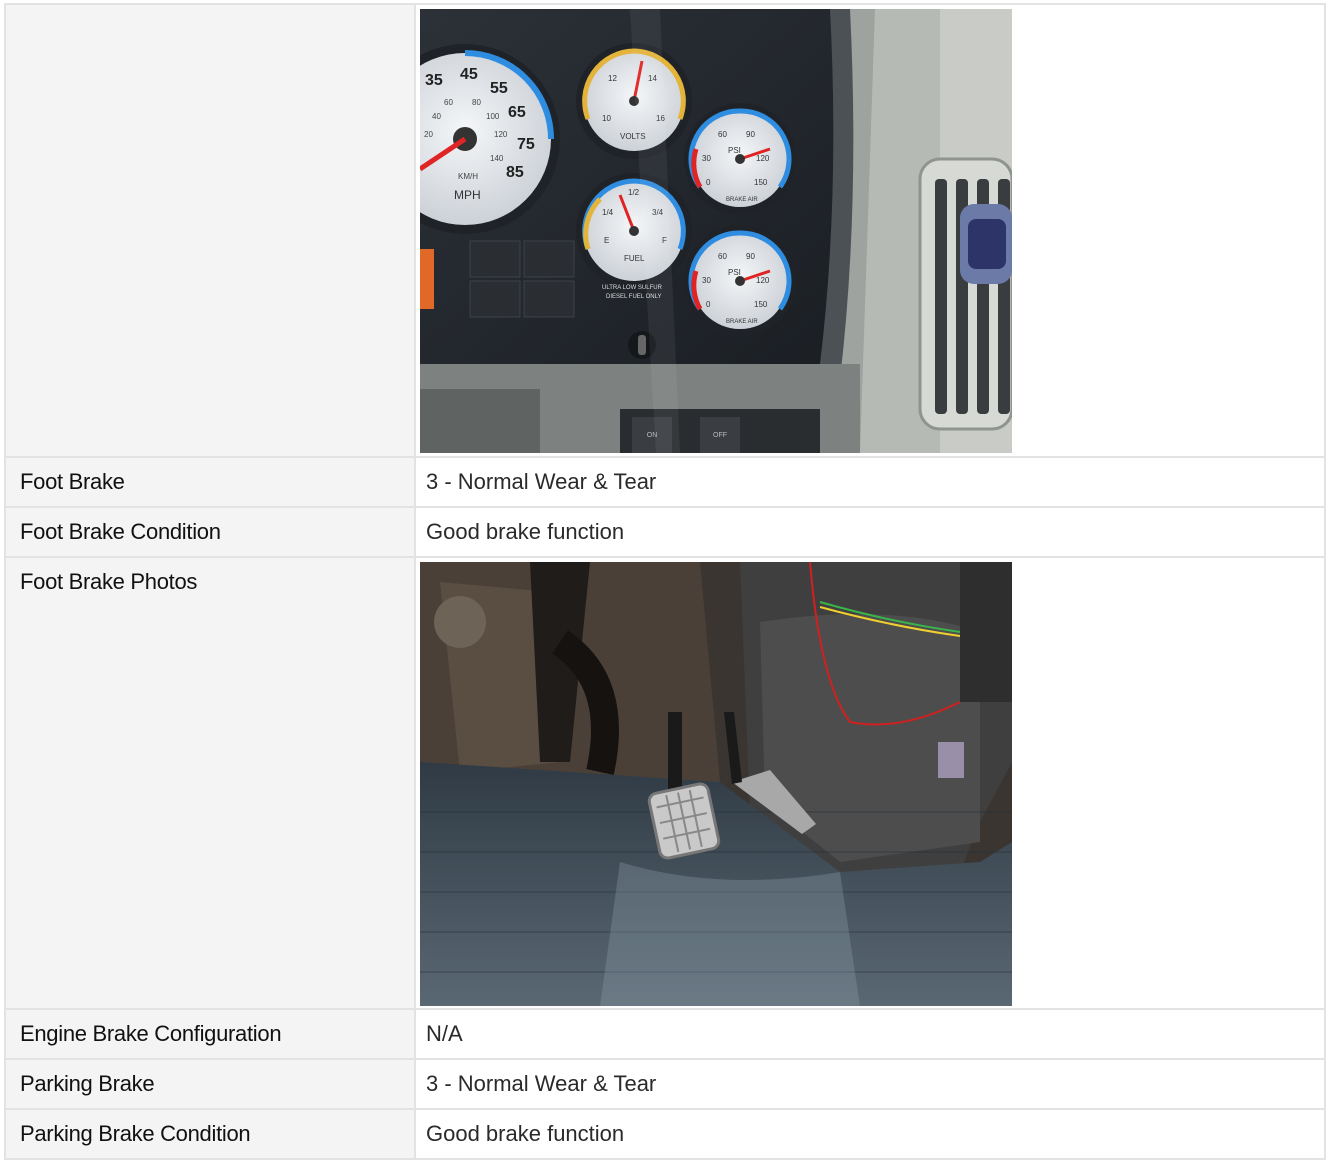  What do you see at coordinates (517, 112) in the screenshot?
I see `svg-text: 65` at bounding box center [517, 112].